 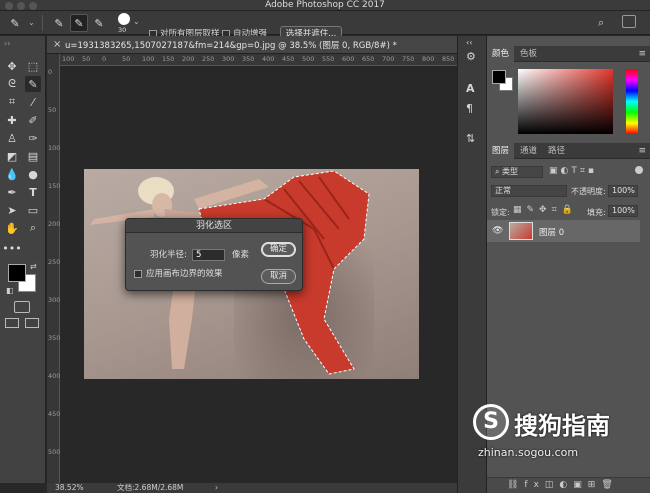 What do you see at coordinates (79, 23) in the screenshot?
I see `add-to-selection-icon: ✎` at bounding box center [79, 23].